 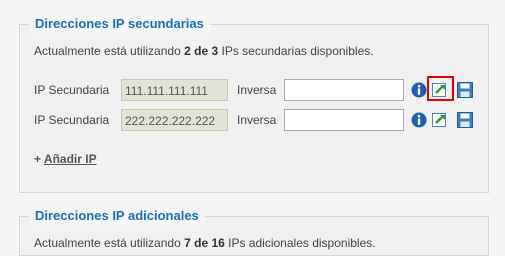 I want to click on secondary-ip-title: Direcciones IP secundarias, so click(x=119, y=24).